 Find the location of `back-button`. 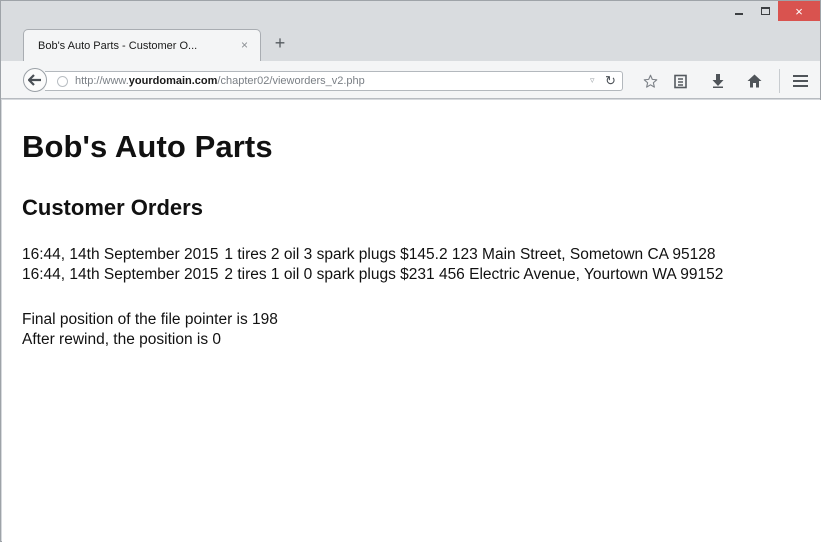

back-button is located at coordinates (35, 80).